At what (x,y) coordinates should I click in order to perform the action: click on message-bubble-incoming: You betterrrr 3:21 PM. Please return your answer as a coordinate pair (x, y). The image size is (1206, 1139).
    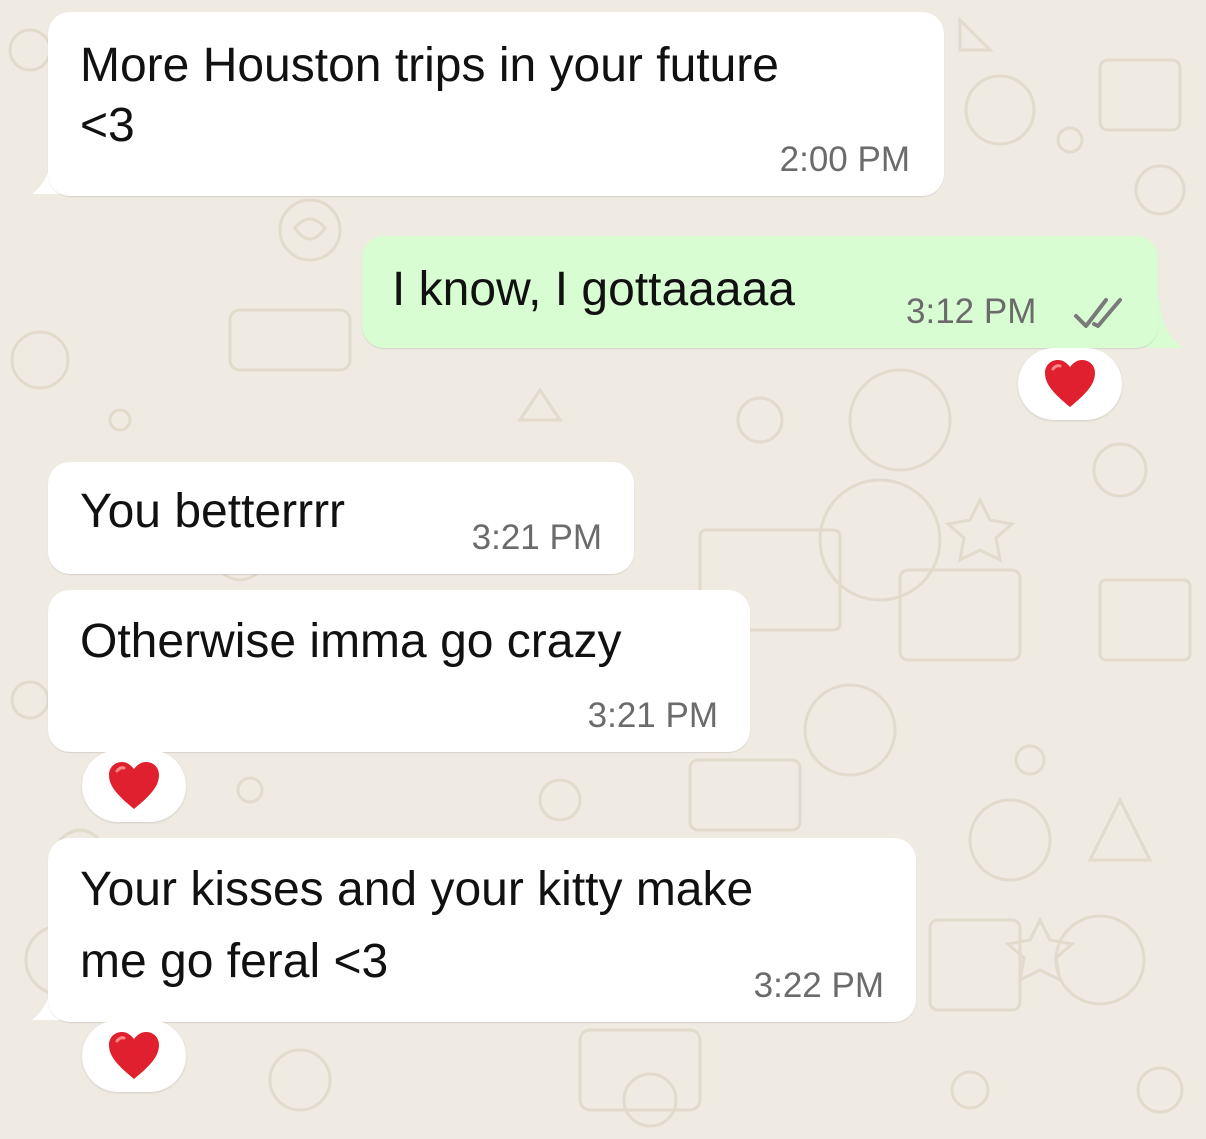
    Looking at the image, I should click on (341, 518).